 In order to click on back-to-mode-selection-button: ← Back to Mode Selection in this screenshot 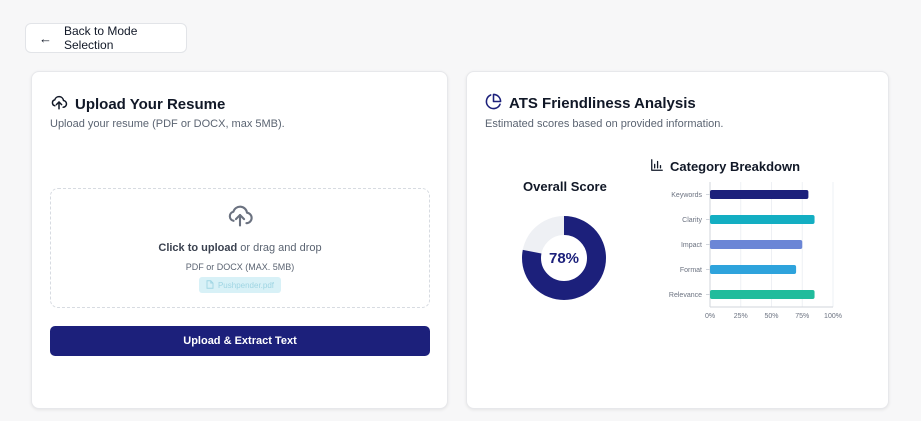, I will do `click(106, 38)`.